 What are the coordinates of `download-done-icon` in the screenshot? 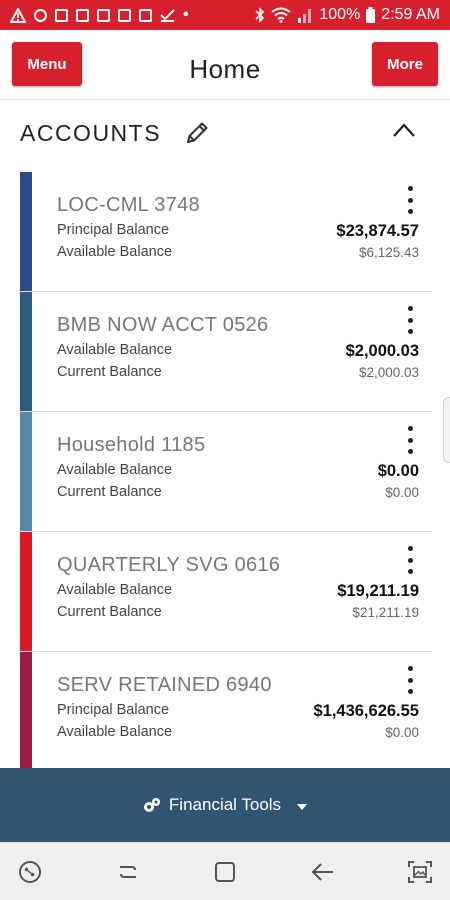 It's located at (167, 15).